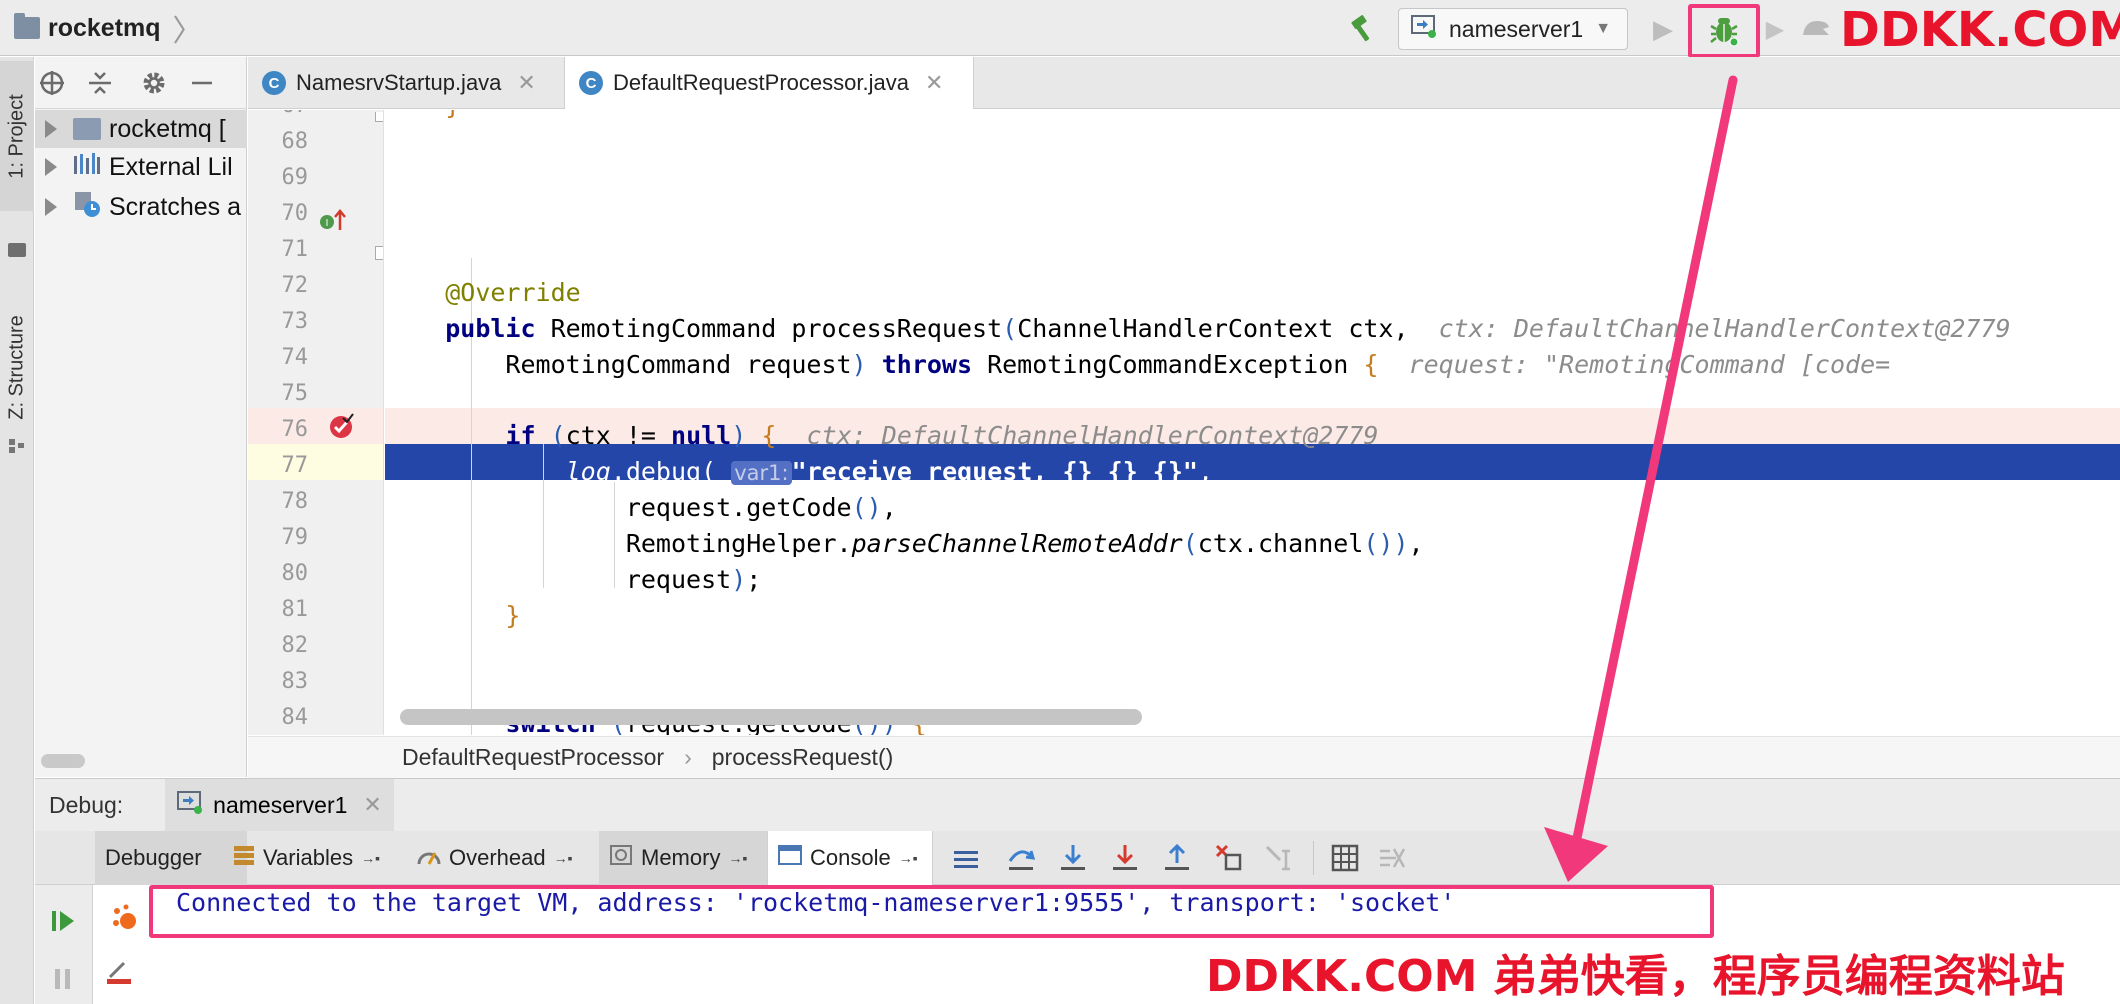  I want to click on step-out-icon, so click(1177, 858).